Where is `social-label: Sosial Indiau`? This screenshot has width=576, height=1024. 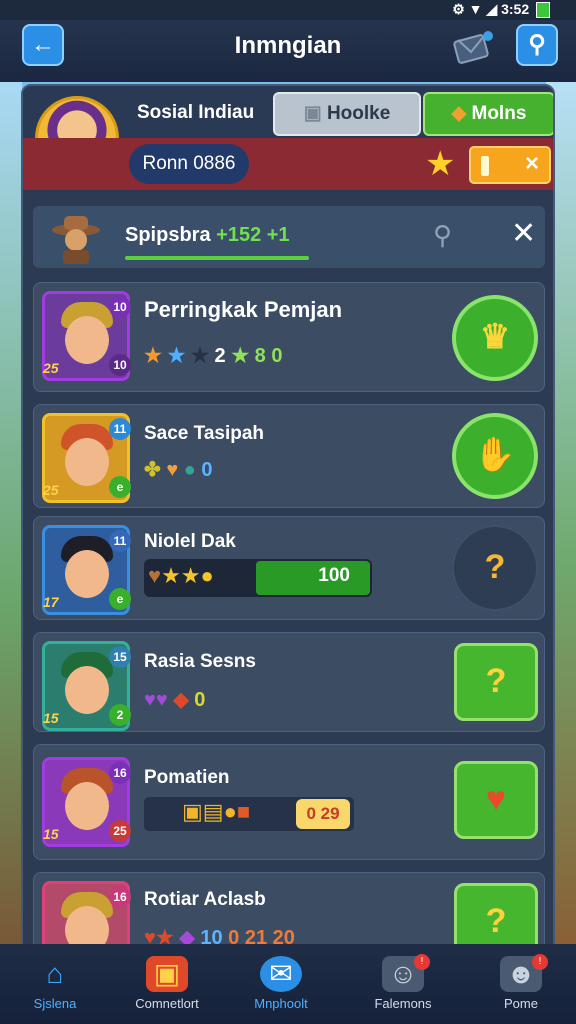
social-label: Sosial Indiau is located at coordinates (196, 112).